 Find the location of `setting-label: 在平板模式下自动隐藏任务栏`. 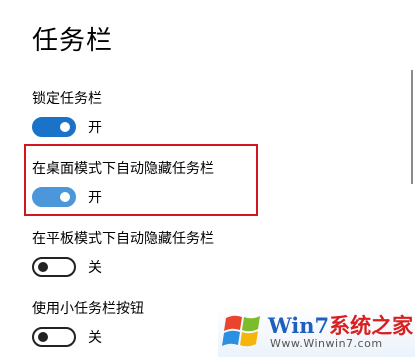

setting-label: 在平板模式下自动隐藏任务栏 is located at coordinates (123, 239).